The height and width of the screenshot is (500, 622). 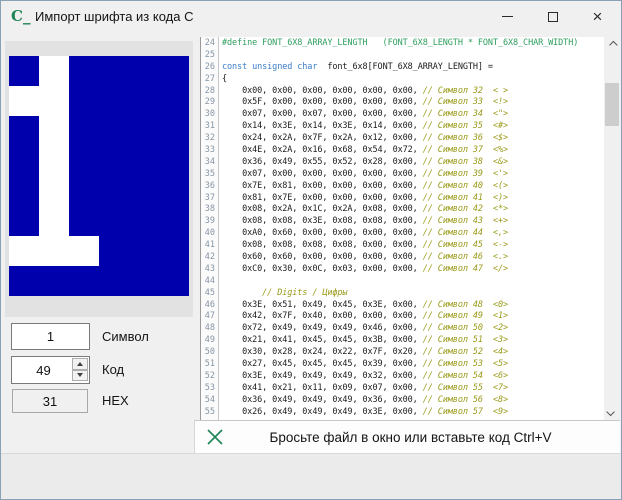 I want to click on spin-down-icon, so click(x=80, y=375).